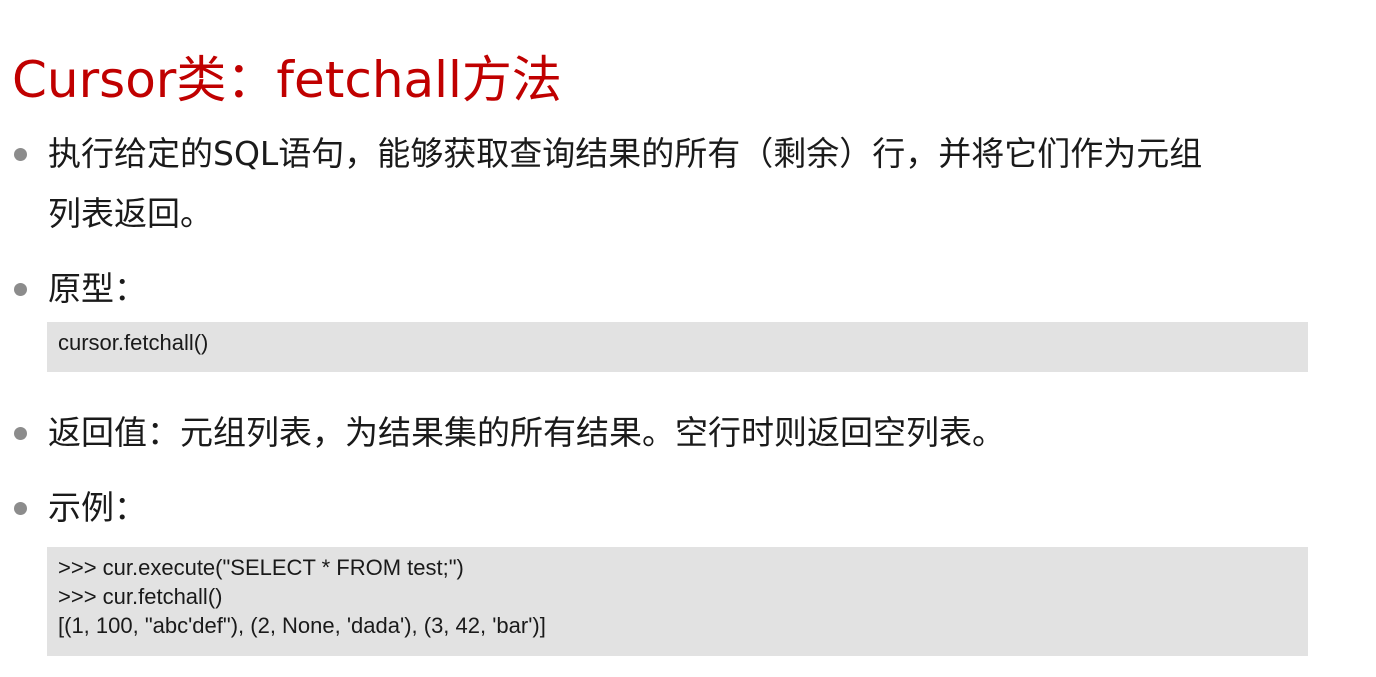 The image size is (1376, 677). What do you see at coordinates (130, 213) in the screenshot?
I see `description-line-2: 列表返回。` at bounding box center [130, 213].